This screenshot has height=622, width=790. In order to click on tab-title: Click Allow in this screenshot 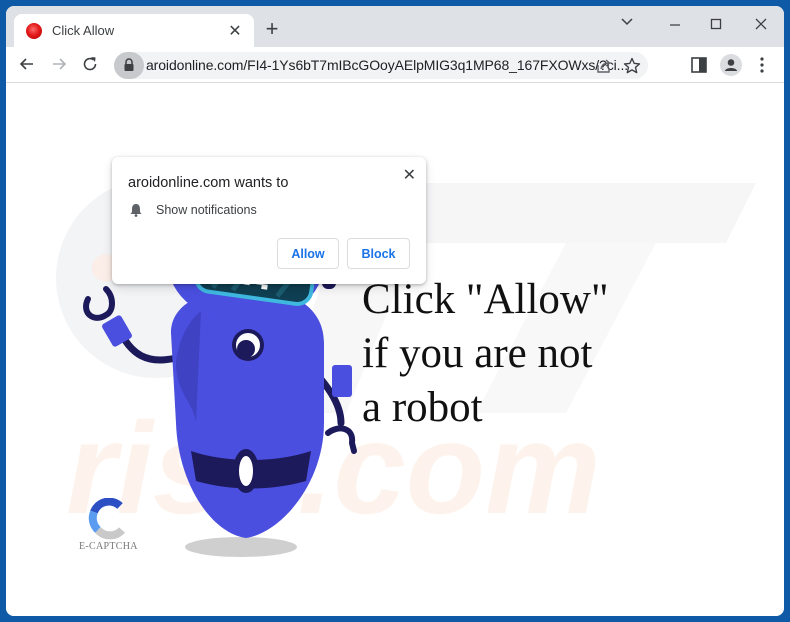, I will do `click(83, 30)`.